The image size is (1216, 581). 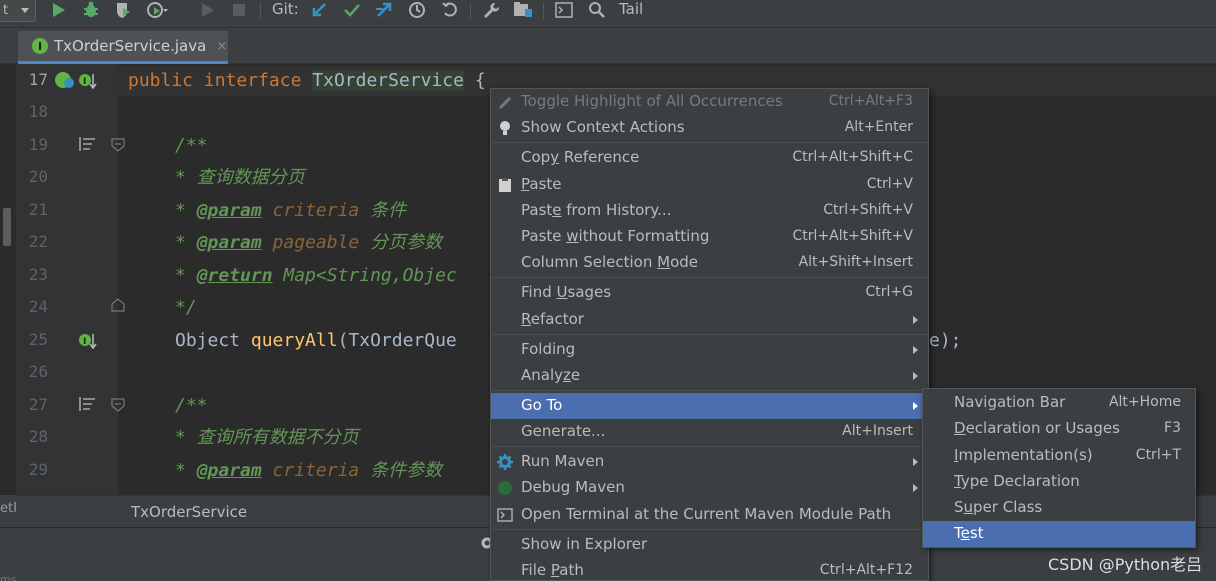 What do you see at coordinates (310, 470) in the screenshot?
I see `doc-param: criteria` at bounding box center [310, 470].